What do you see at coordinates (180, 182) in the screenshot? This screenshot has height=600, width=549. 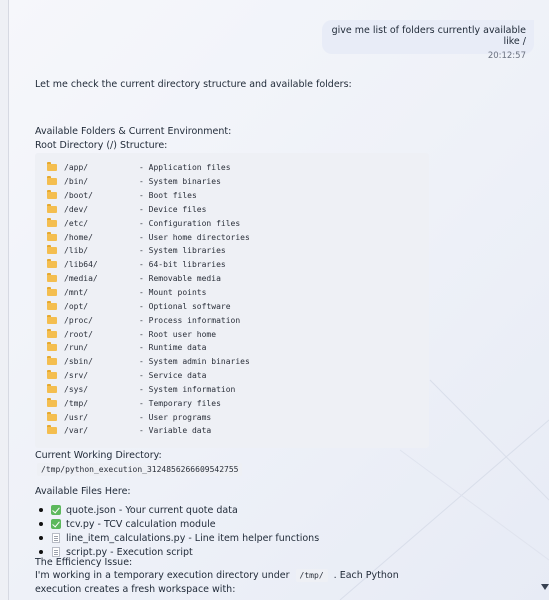 I see `folder-description: - System binaries` at bounding box center [180, 182].